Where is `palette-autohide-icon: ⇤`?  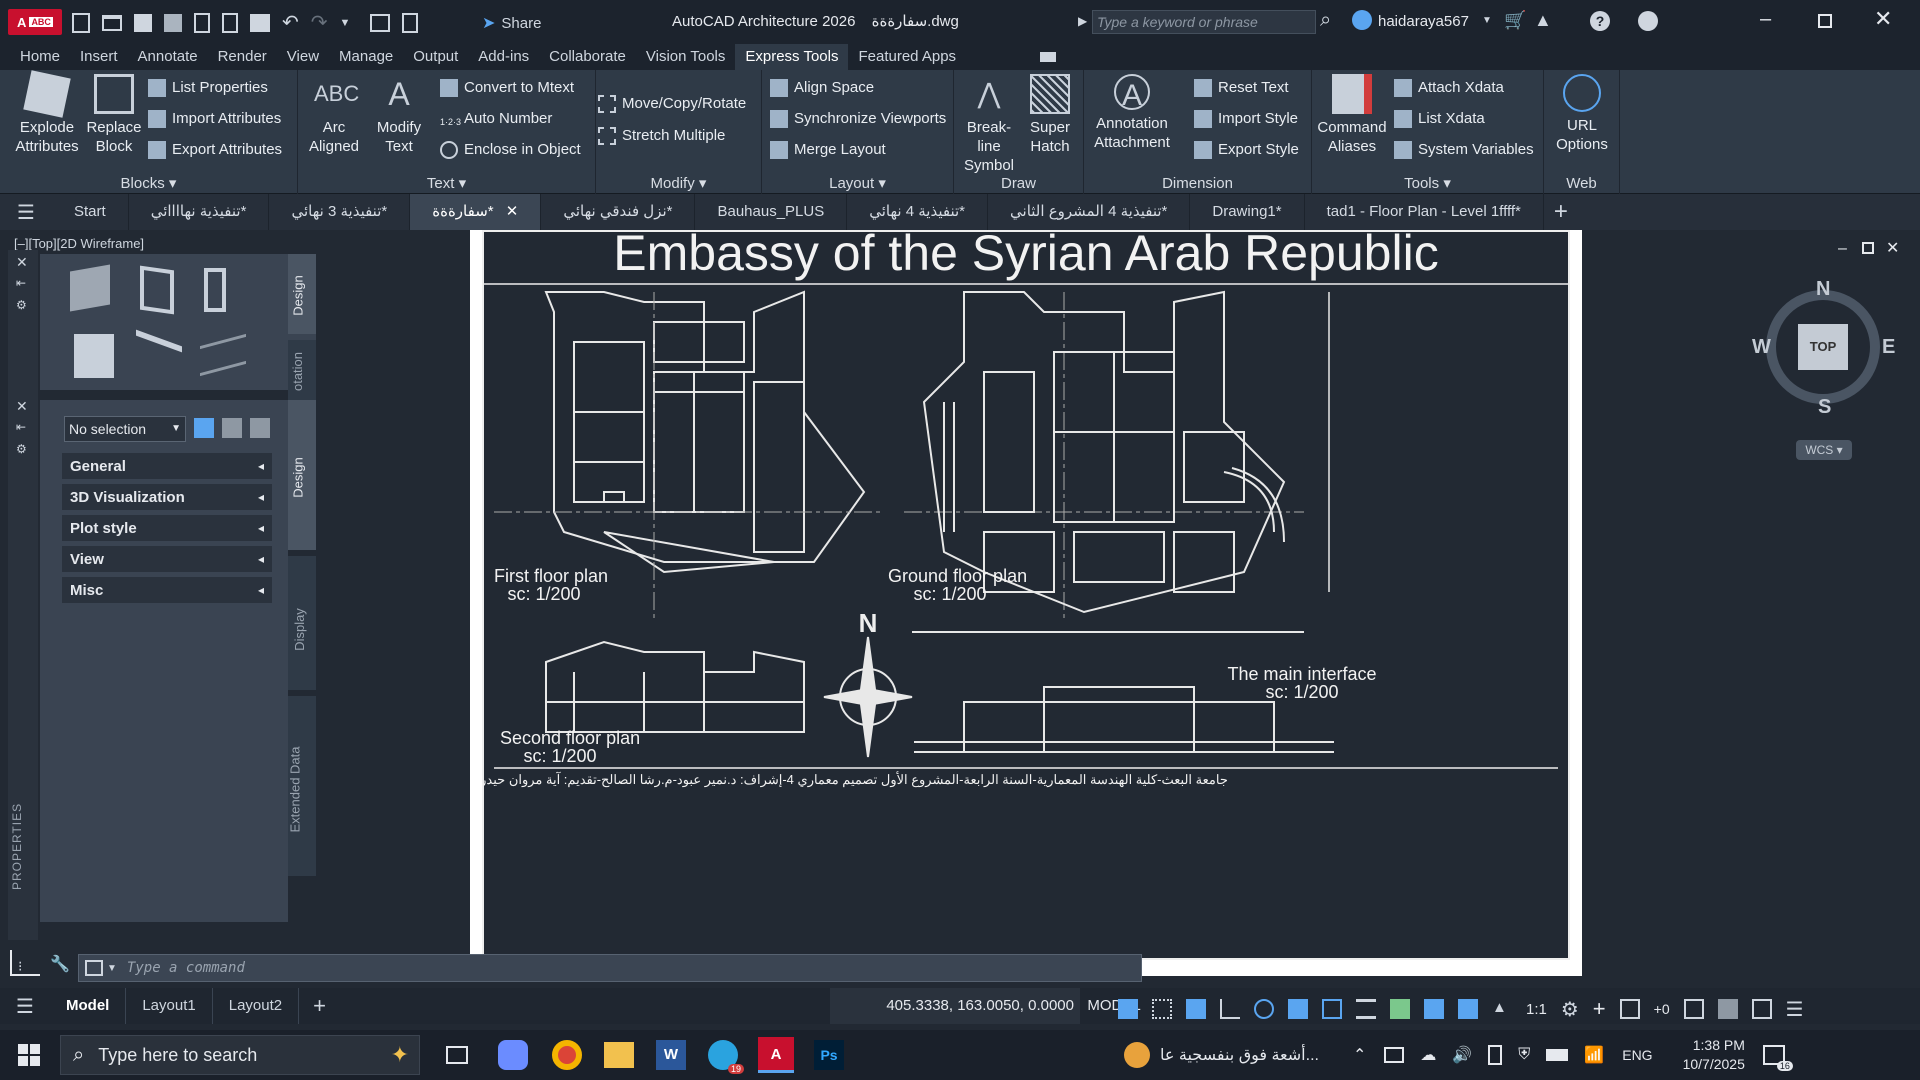
palette-autohide-icon: ⇤ is located at coordinates (21, 283).